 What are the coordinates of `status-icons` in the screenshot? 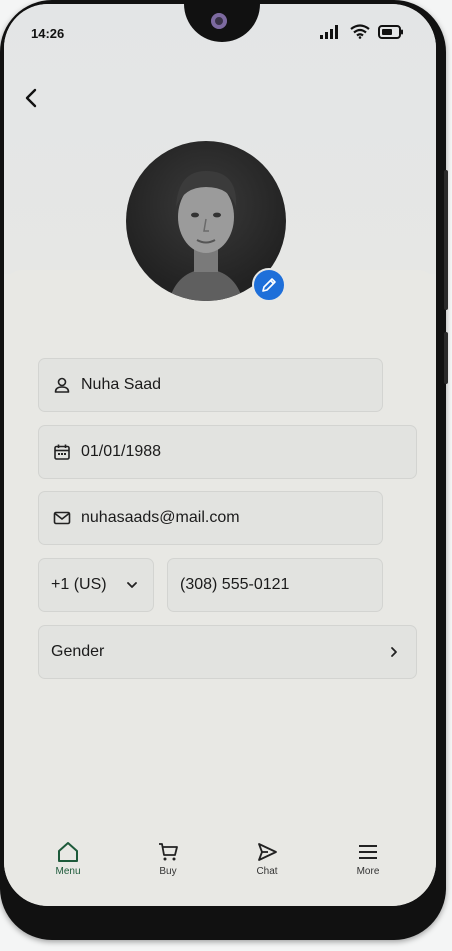 It's located at (362, 31).